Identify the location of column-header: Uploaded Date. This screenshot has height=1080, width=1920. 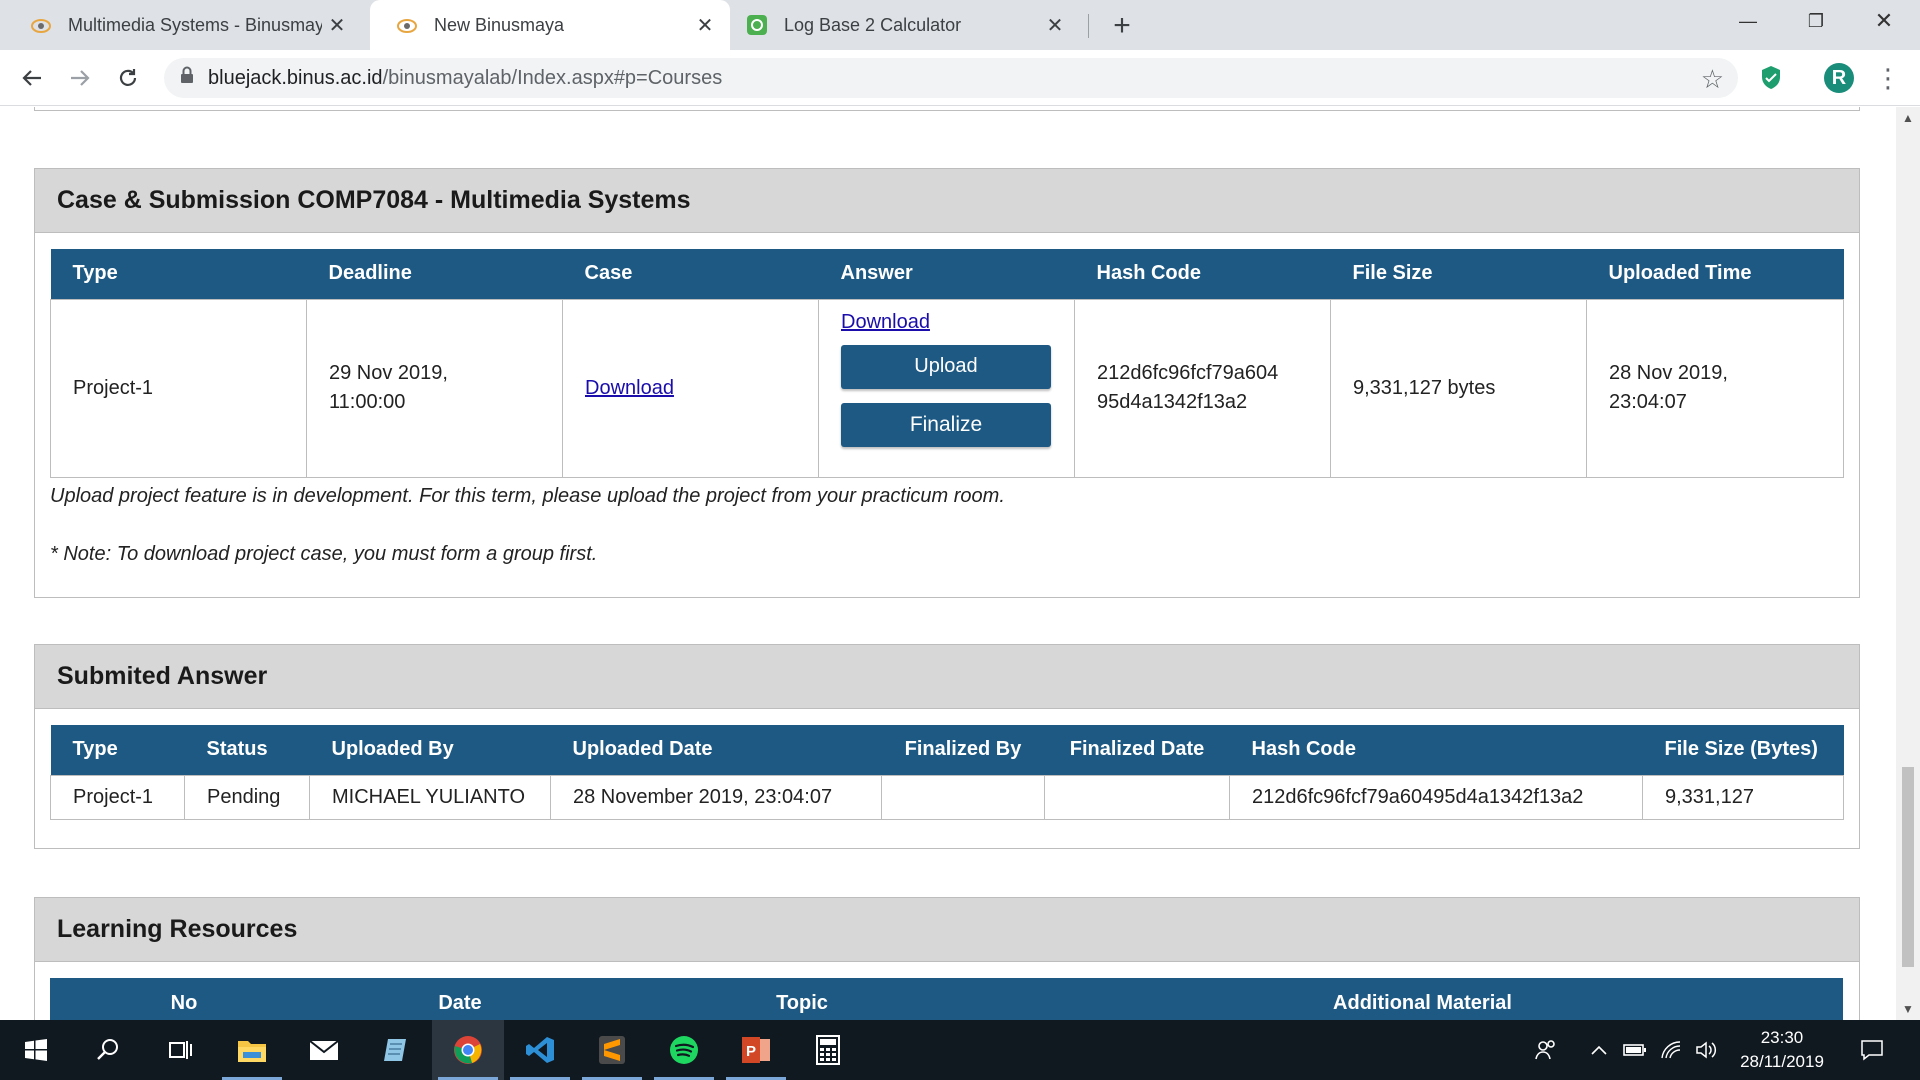
(716, 750).